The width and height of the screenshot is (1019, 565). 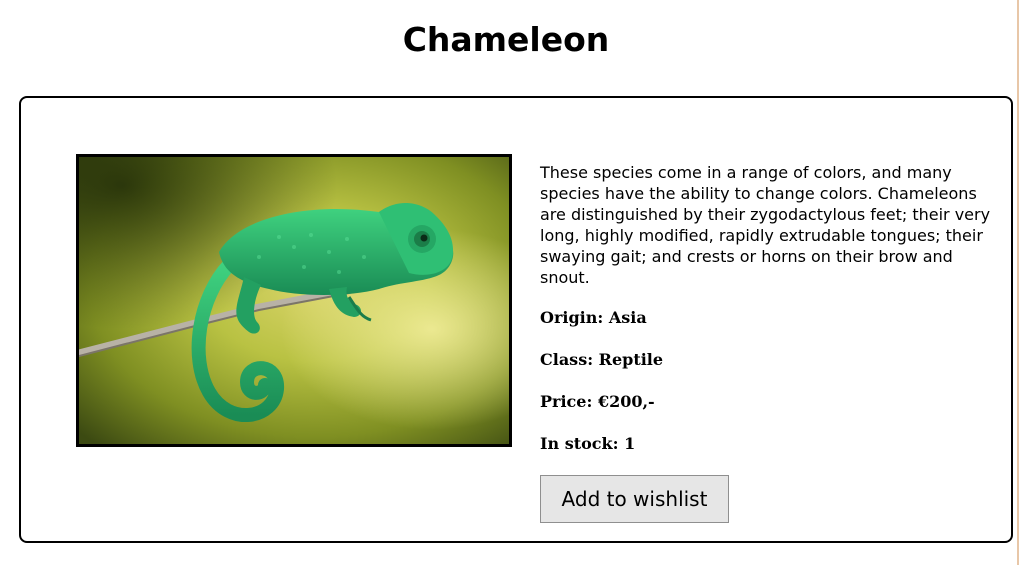 What do you see at coordinates (506, 39) in the screenshot?
I see `page-title: Chameleon` at bounding box center [506, 39].